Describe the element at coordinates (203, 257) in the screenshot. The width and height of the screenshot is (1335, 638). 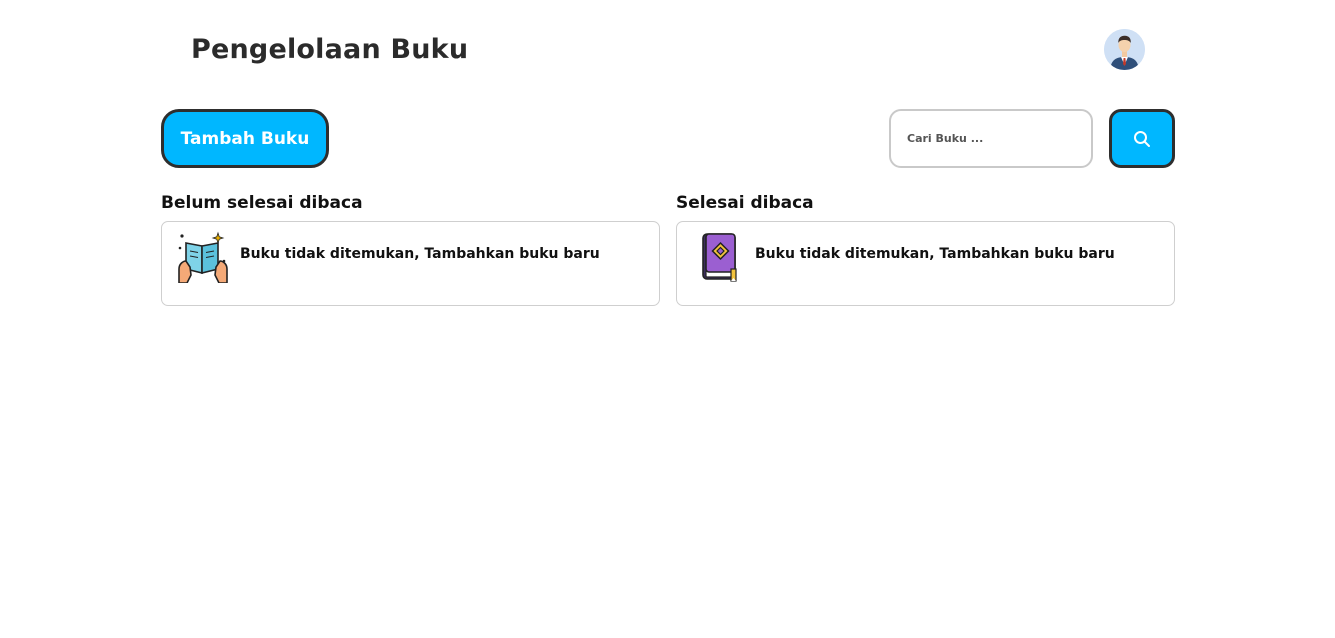
I see `open-book-reading-icon` at that location.